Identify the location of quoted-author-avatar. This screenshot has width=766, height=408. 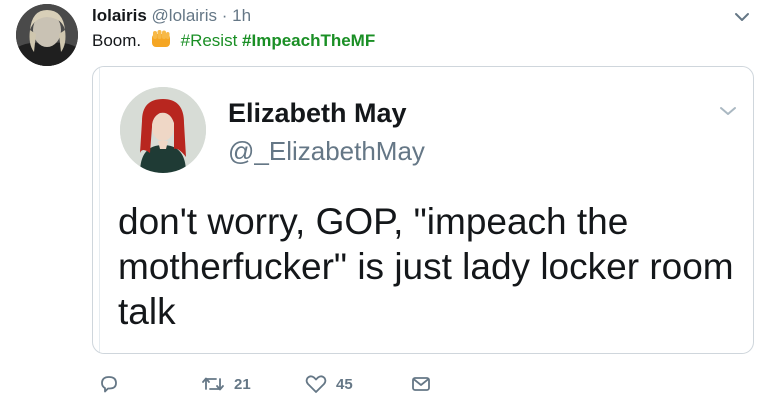
(163, 130).